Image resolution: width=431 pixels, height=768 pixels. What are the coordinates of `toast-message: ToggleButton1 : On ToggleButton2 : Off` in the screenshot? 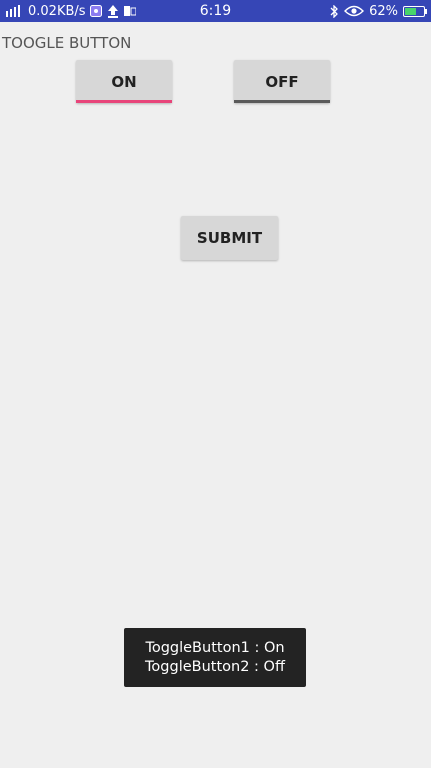 It's located at (215, 657).